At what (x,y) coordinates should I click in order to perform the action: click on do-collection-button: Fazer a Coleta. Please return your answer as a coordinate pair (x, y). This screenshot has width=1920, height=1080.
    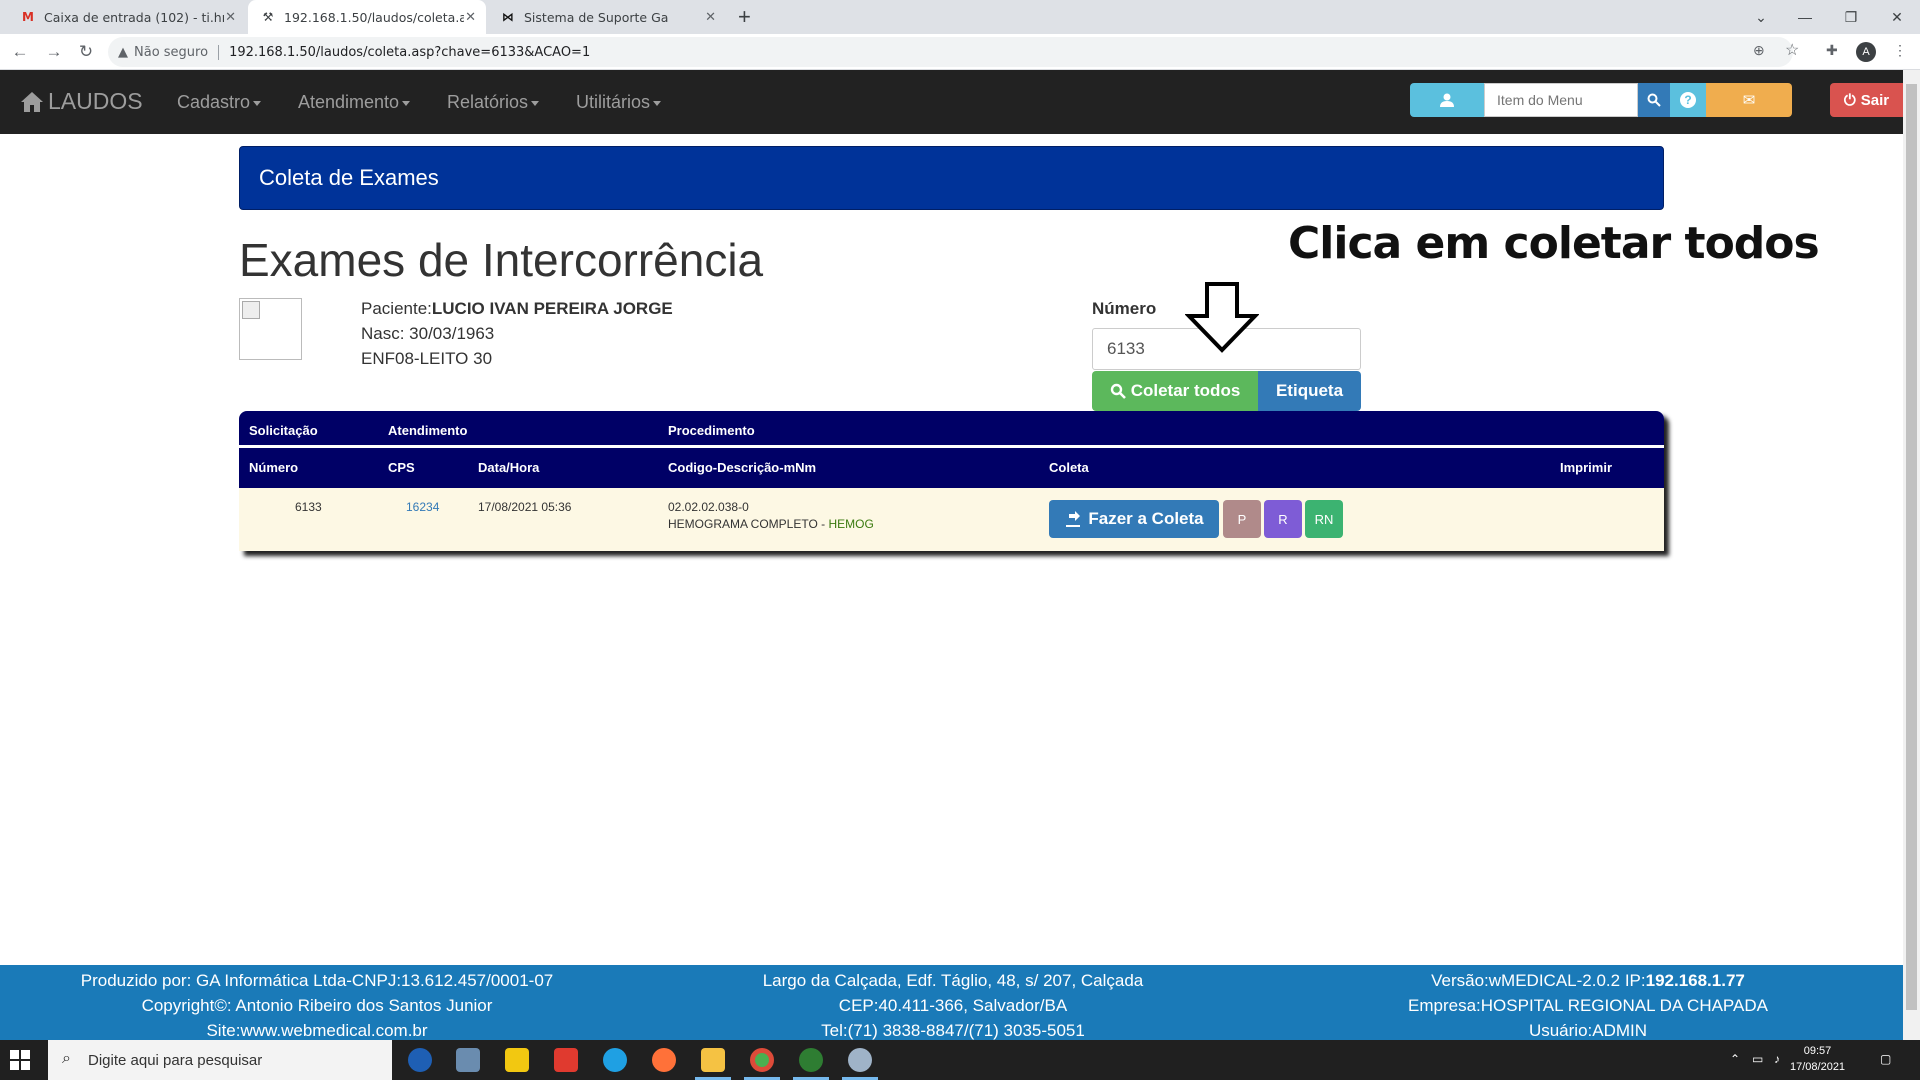
    Looking at the image, I should click on (1134, 519).